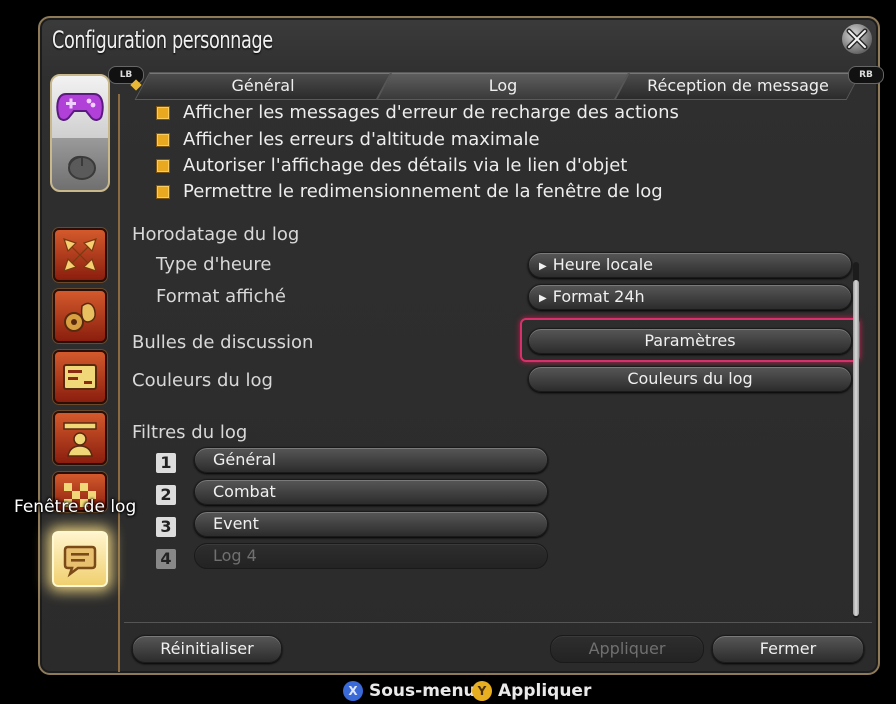  Describe the element at coordinates (422, 691) in the screenshot. I see `hint-submenu-label: Sous-menu` at that location.